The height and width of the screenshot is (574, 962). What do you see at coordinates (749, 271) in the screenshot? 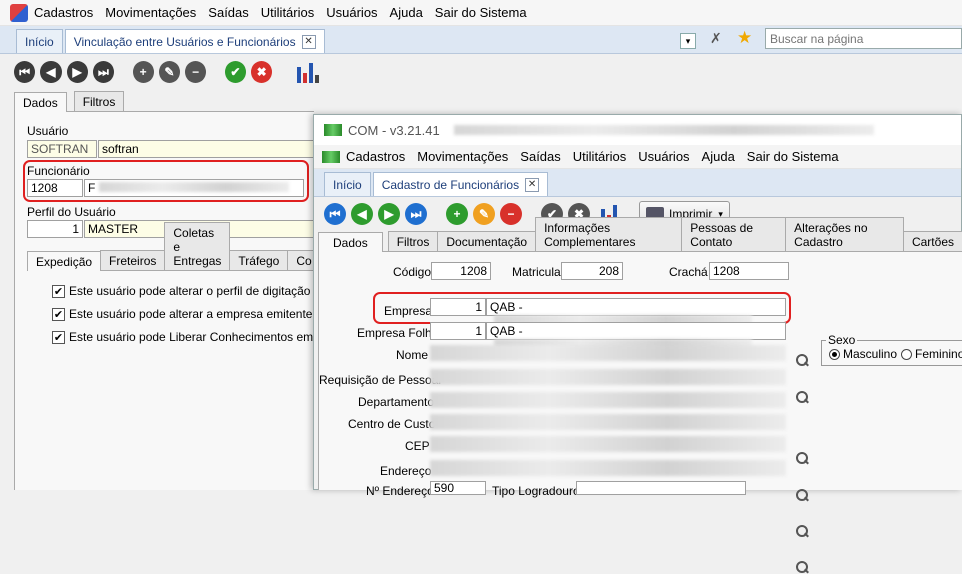
I see `cracha-field: 1208` at bounding box center [749, 271].